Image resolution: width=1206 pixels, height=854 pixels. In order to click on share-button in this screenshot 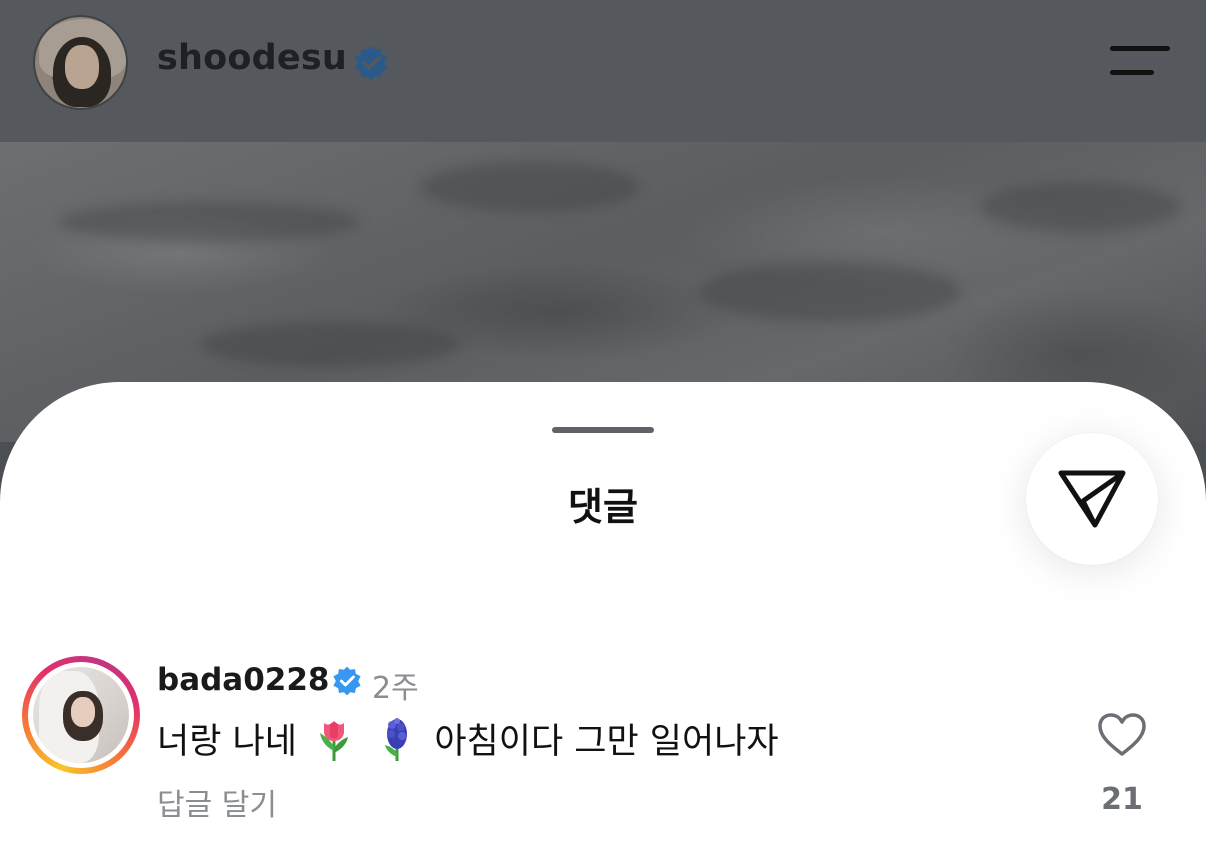, I will do `click(1092, 499)`.